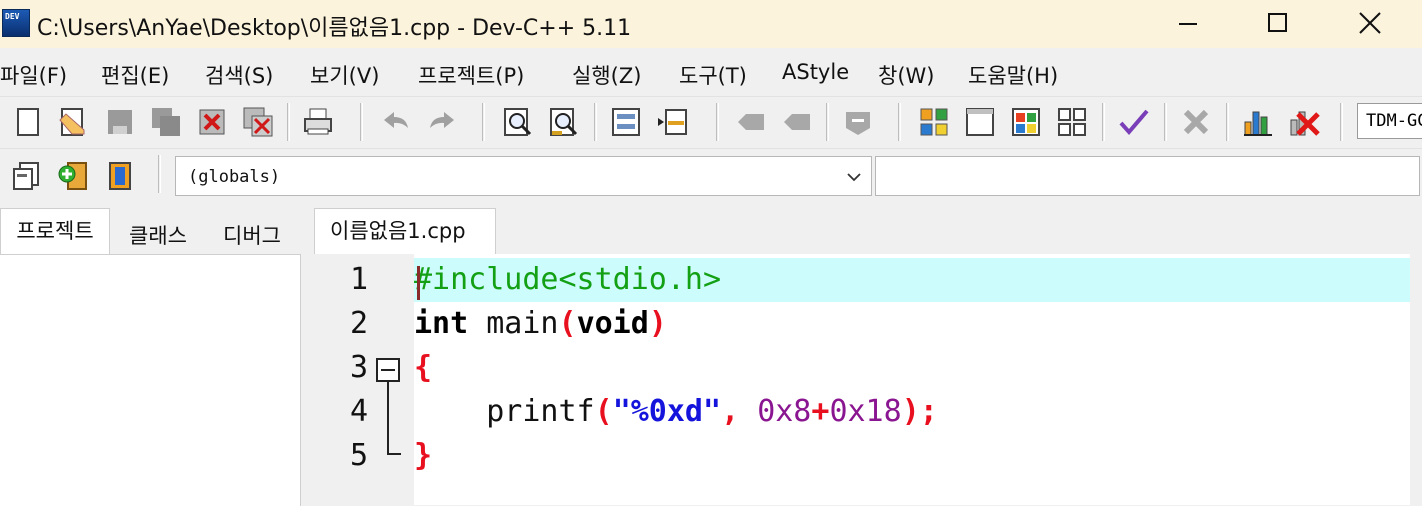 The height and width of the screenshot is (506, 1422). I want to click on add-to-project-icon, so click(72, 176).